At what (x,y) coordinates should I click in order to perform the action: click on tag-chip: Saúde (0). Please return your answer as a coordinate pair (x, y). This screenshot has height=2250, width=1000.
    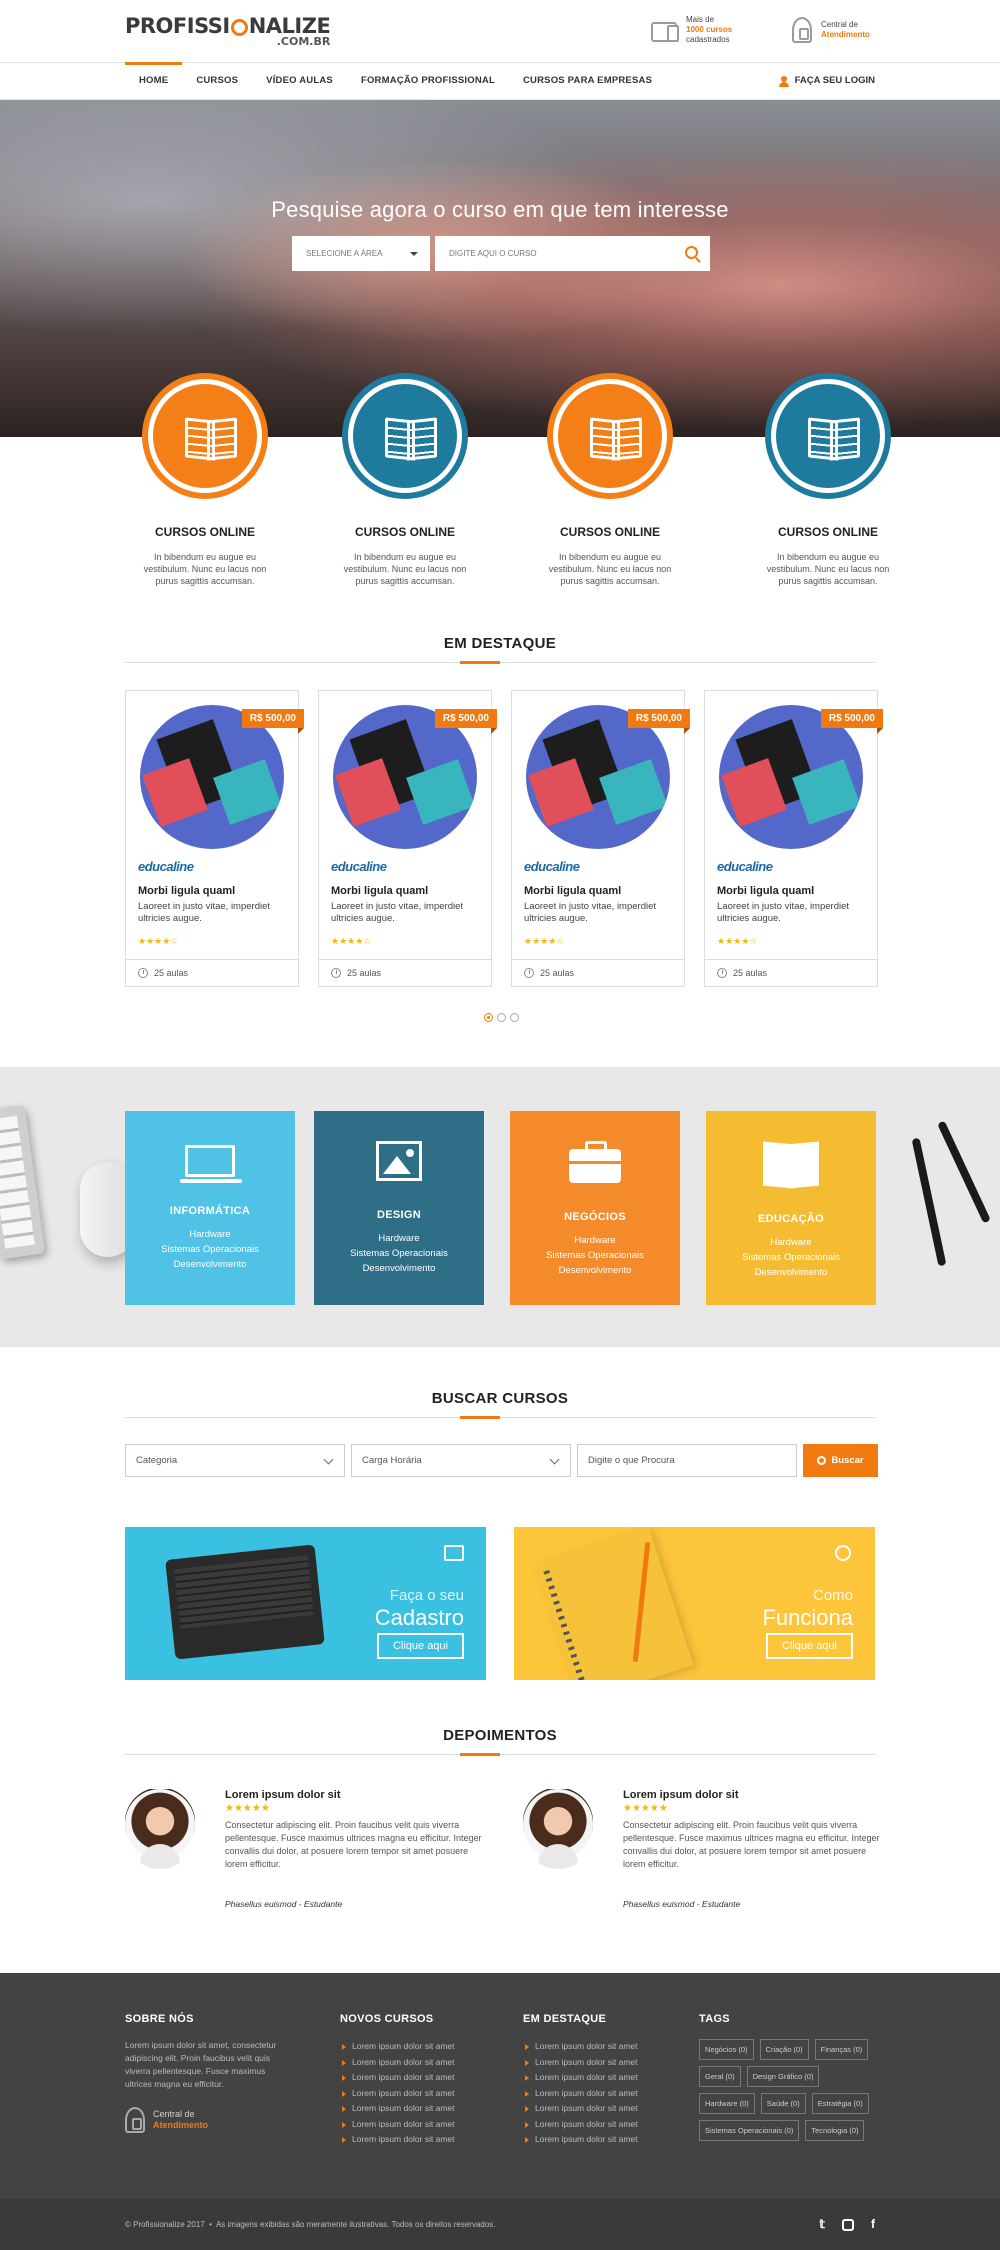
    Looking at the image, I should click on (783, 2103).